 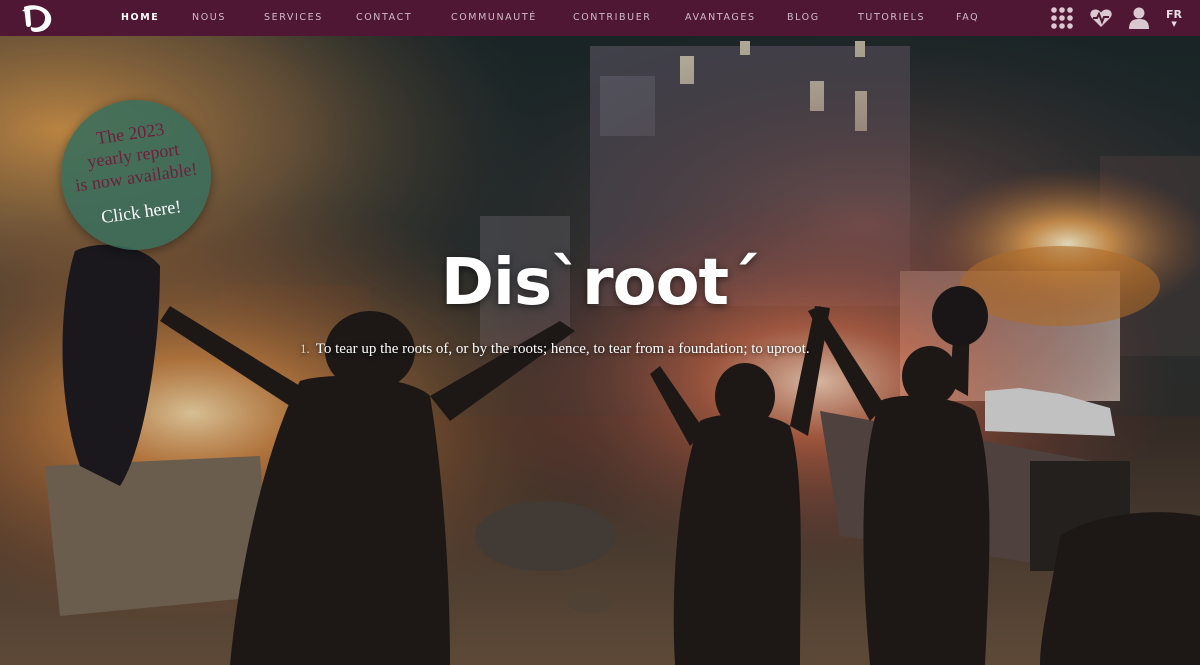 What do you see at coordinates (1101, 20) in the screenshot?
I see `heart-pulse-icon` at bounding box center [1101, 20].